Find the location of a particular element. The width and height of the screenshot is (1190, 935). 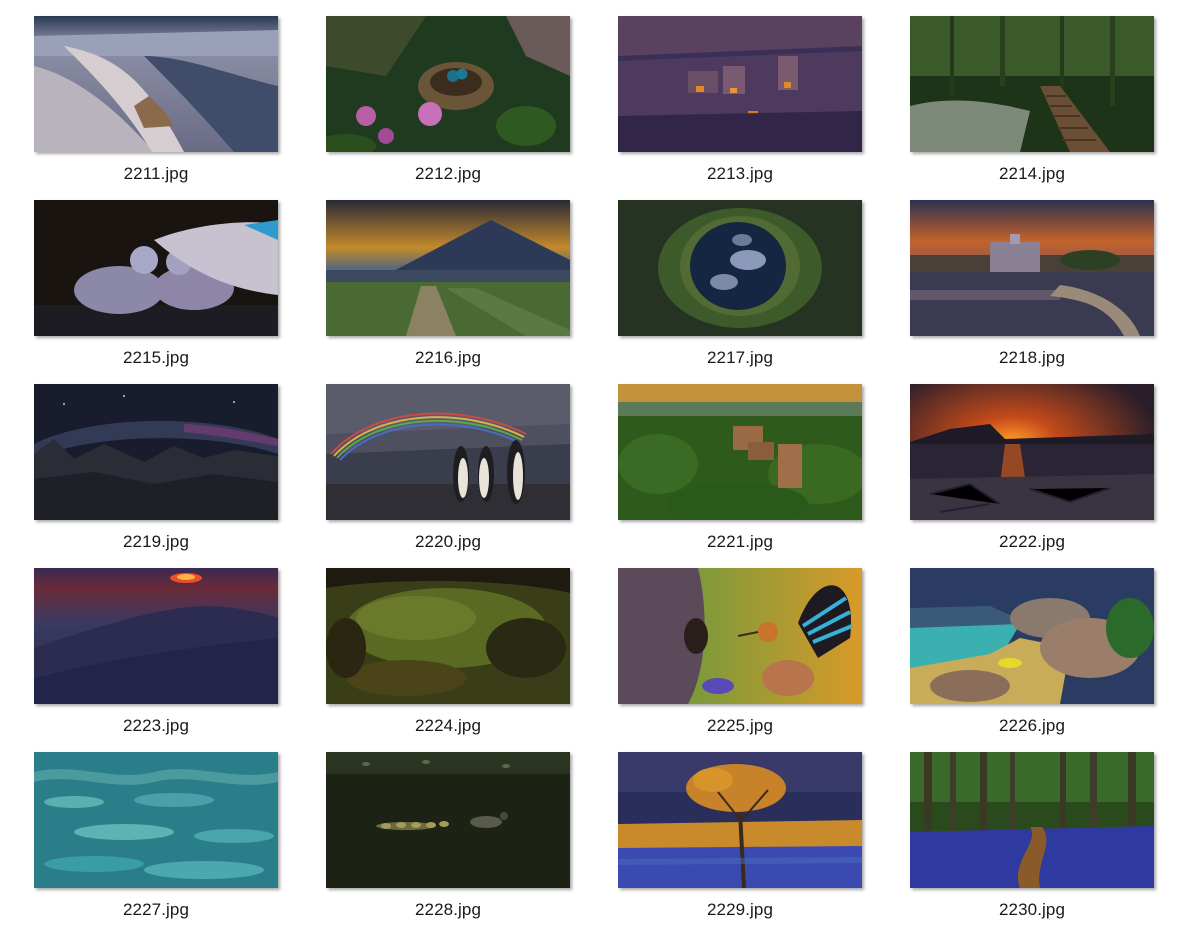

file-tile-2228: 2228.jpg is located at coordinates (449, 837).